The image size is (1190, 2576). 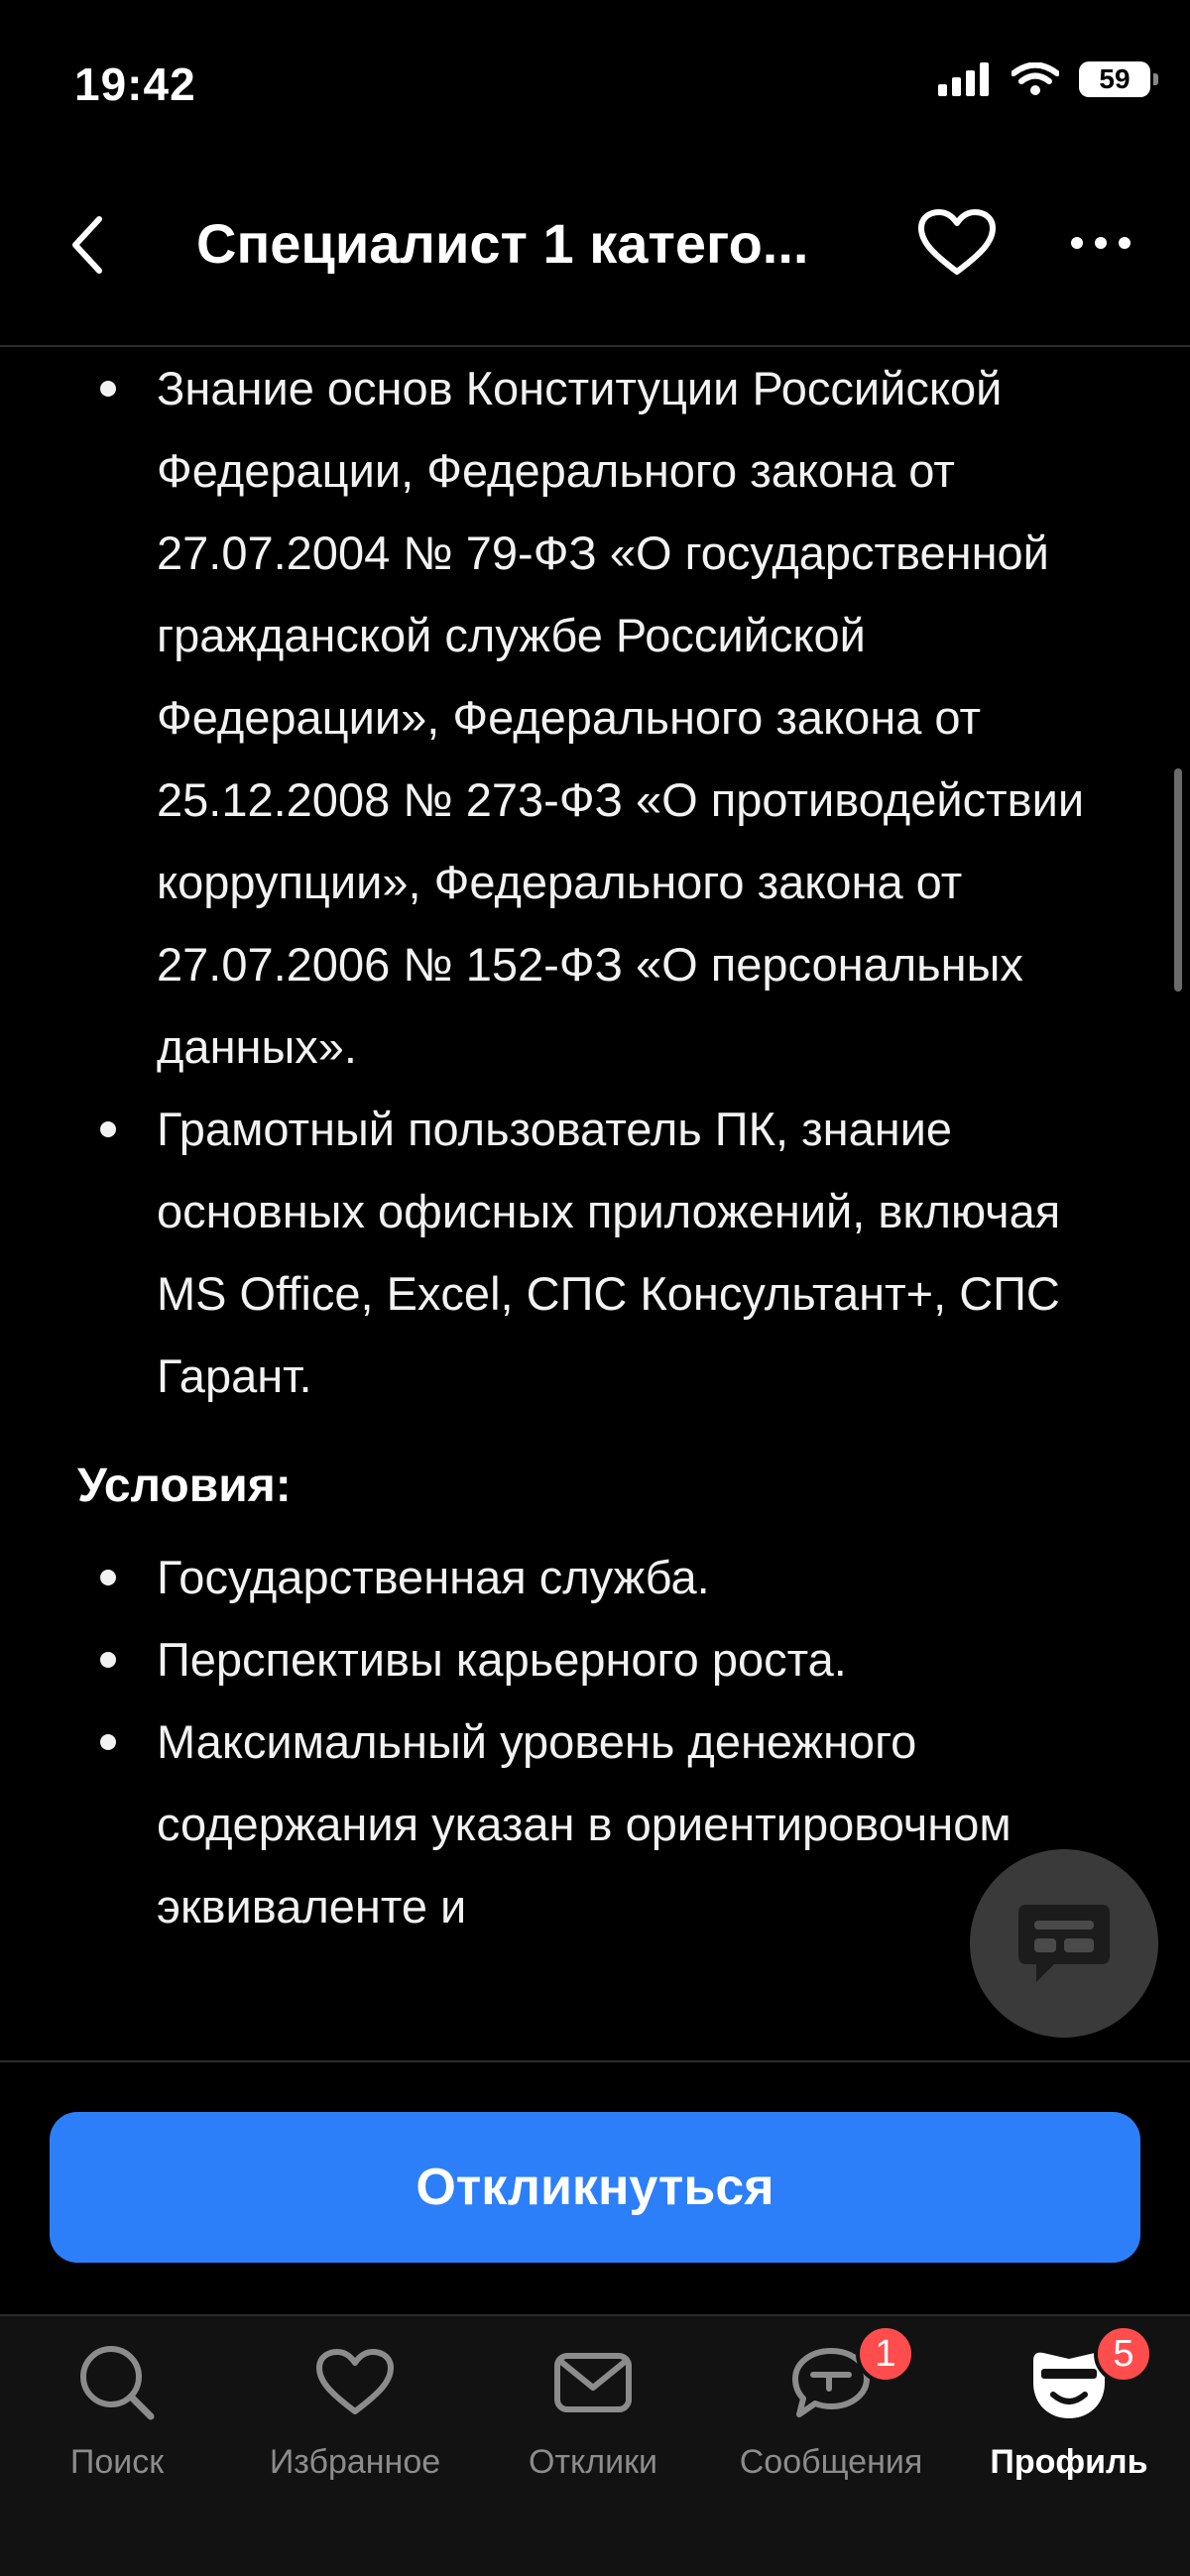 I want to click on tab-responses: Отклики, so click(x=593, y=2428).